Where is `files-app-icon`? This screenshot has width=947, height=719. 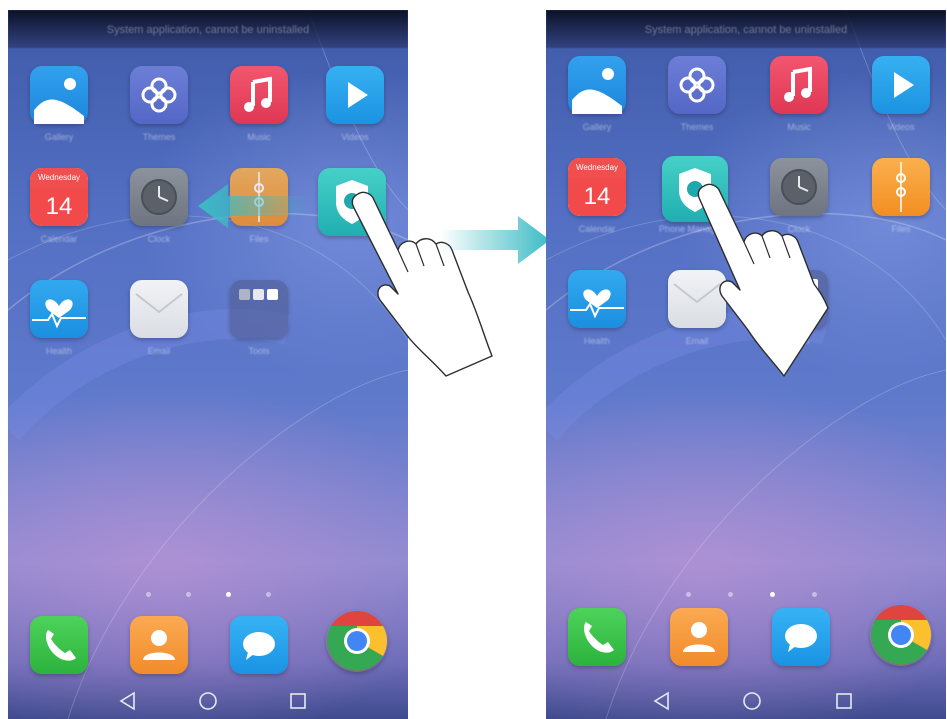 files-app-icon is located at coordinates (901, 187).